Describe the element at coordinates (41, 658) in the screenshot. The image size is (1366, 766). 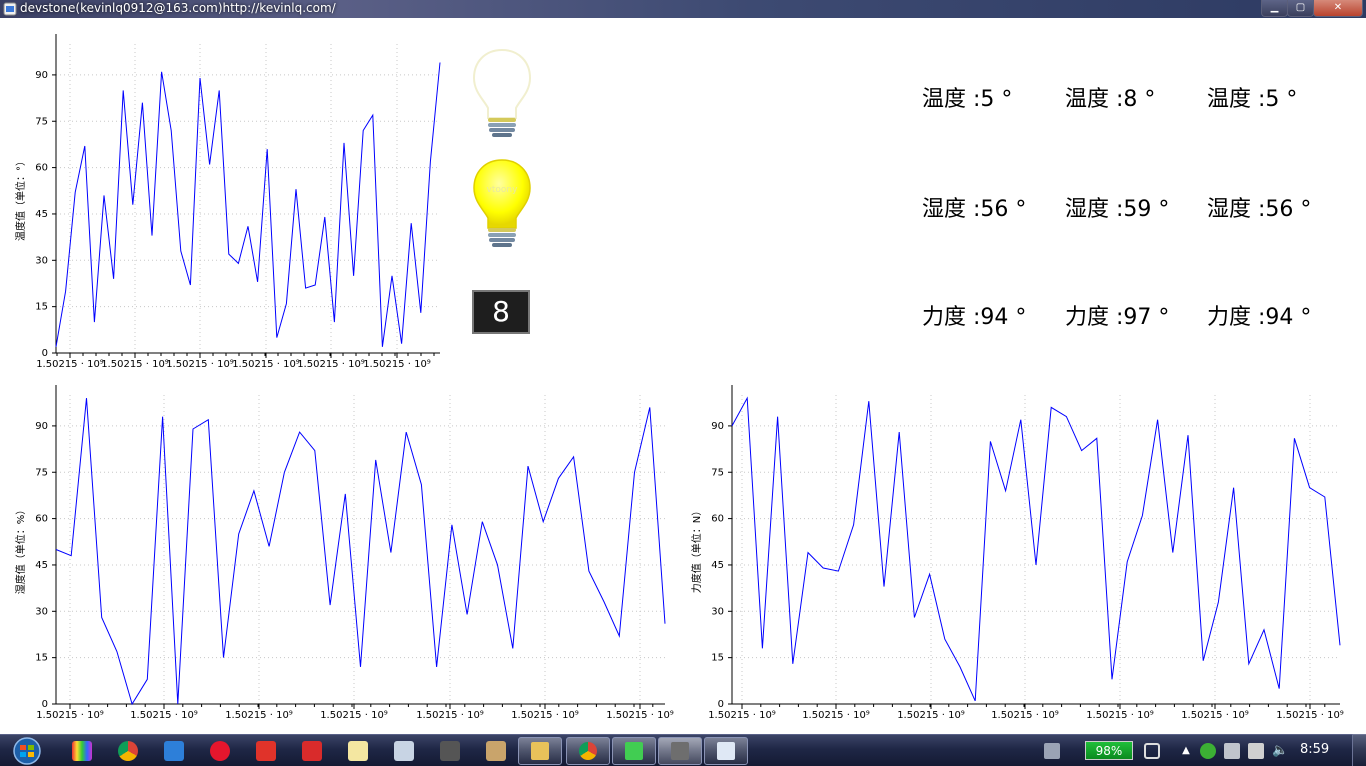
I see `hum-ytick-label: 15` at that location.